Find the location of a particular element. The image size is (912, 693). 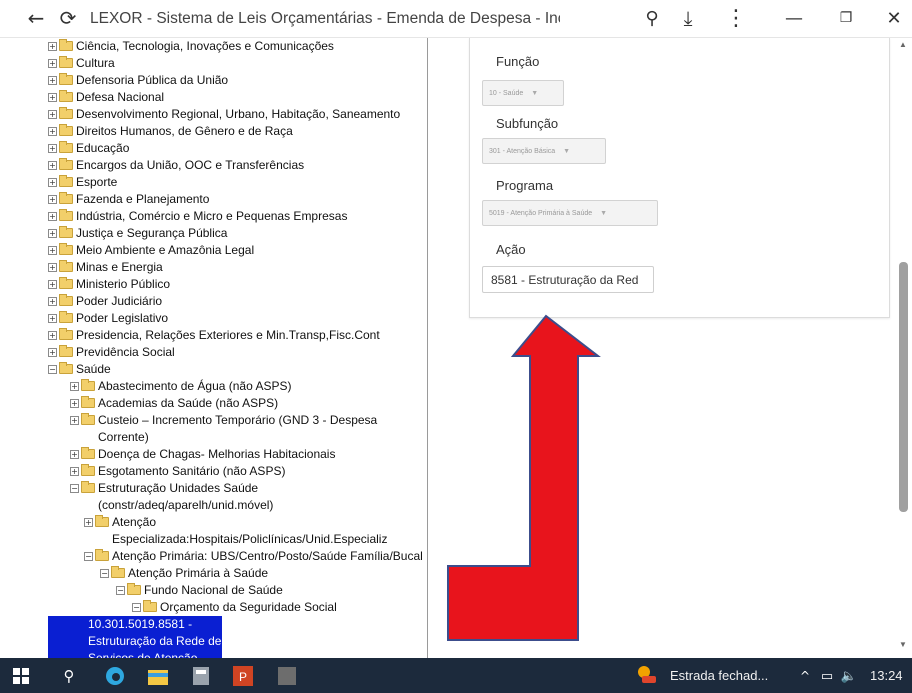

search-icon: ⚲ is located at coordinates (69, 676).